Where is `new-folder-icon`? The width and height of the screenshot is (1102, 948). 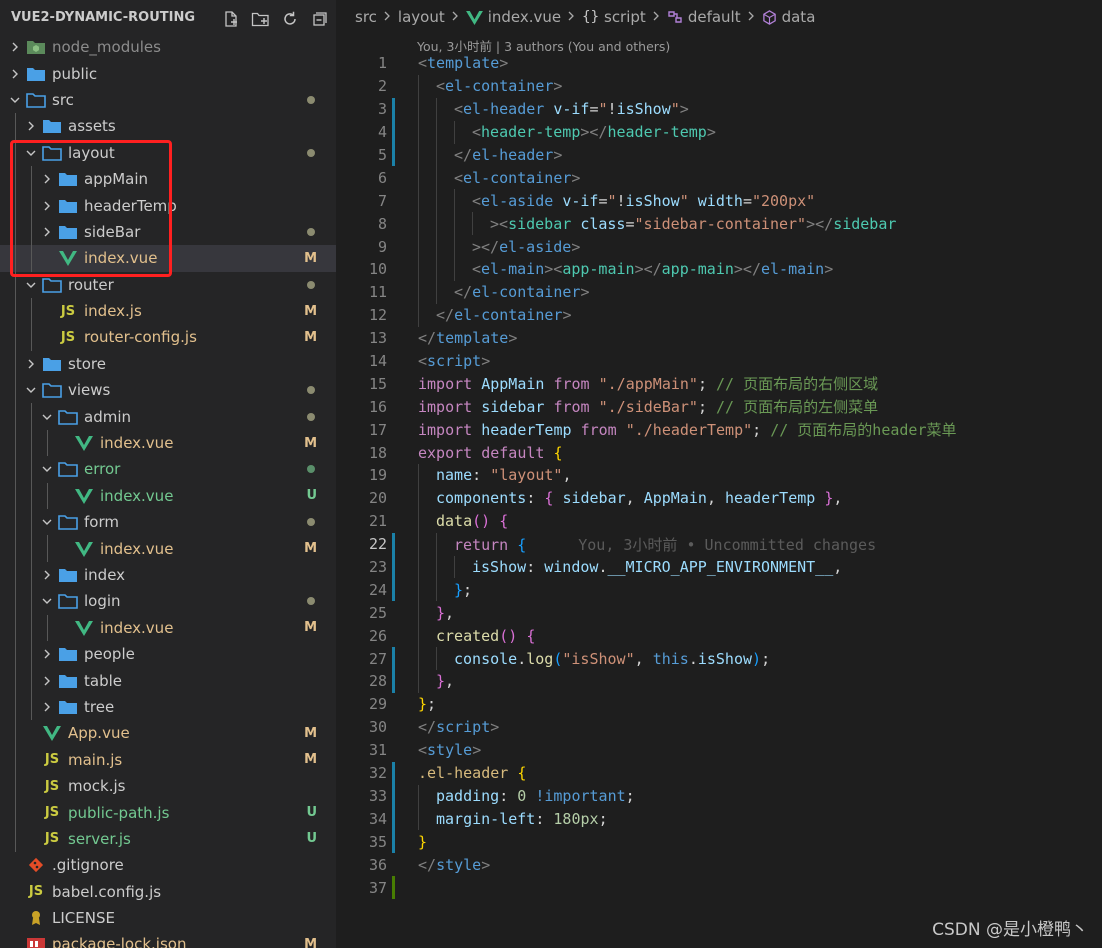
new-folder-icon is located at coordinates (260, 19).